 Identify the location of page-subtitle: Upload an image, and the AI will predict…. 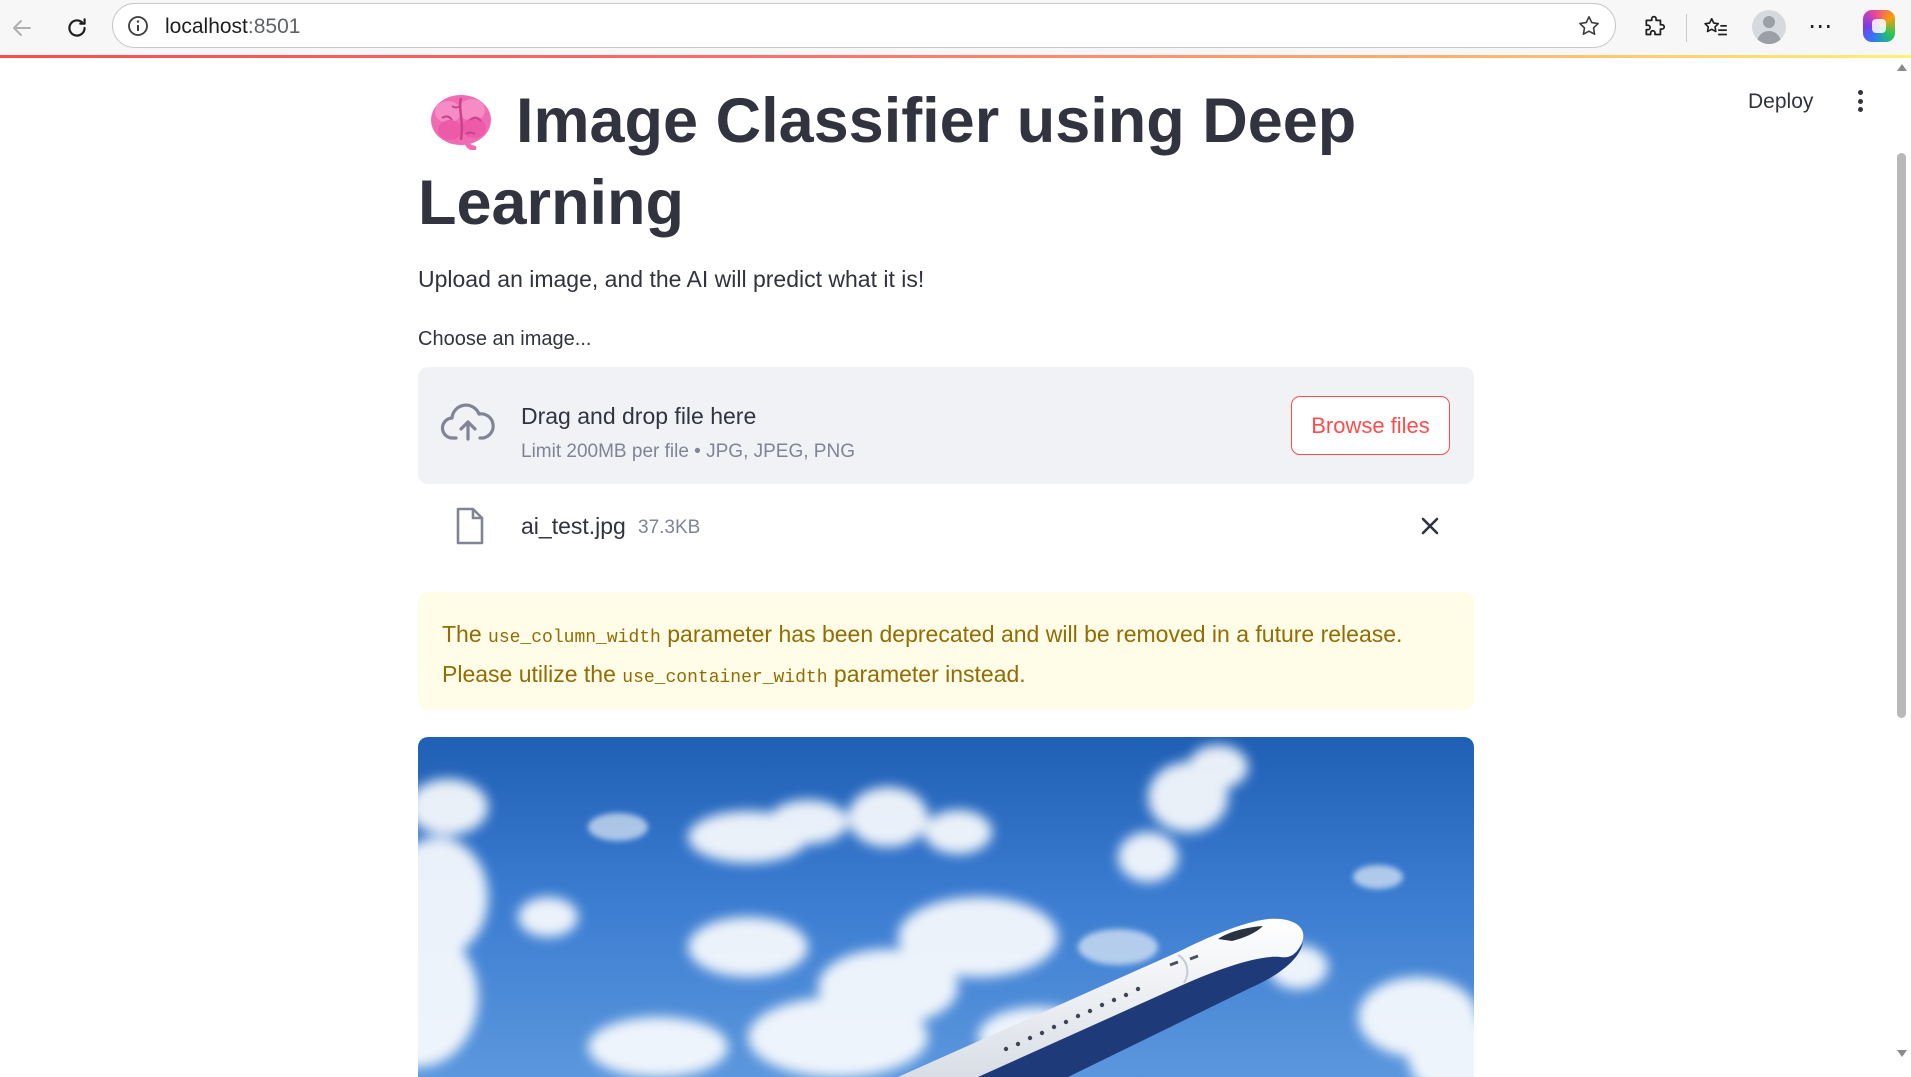
(671, 279).